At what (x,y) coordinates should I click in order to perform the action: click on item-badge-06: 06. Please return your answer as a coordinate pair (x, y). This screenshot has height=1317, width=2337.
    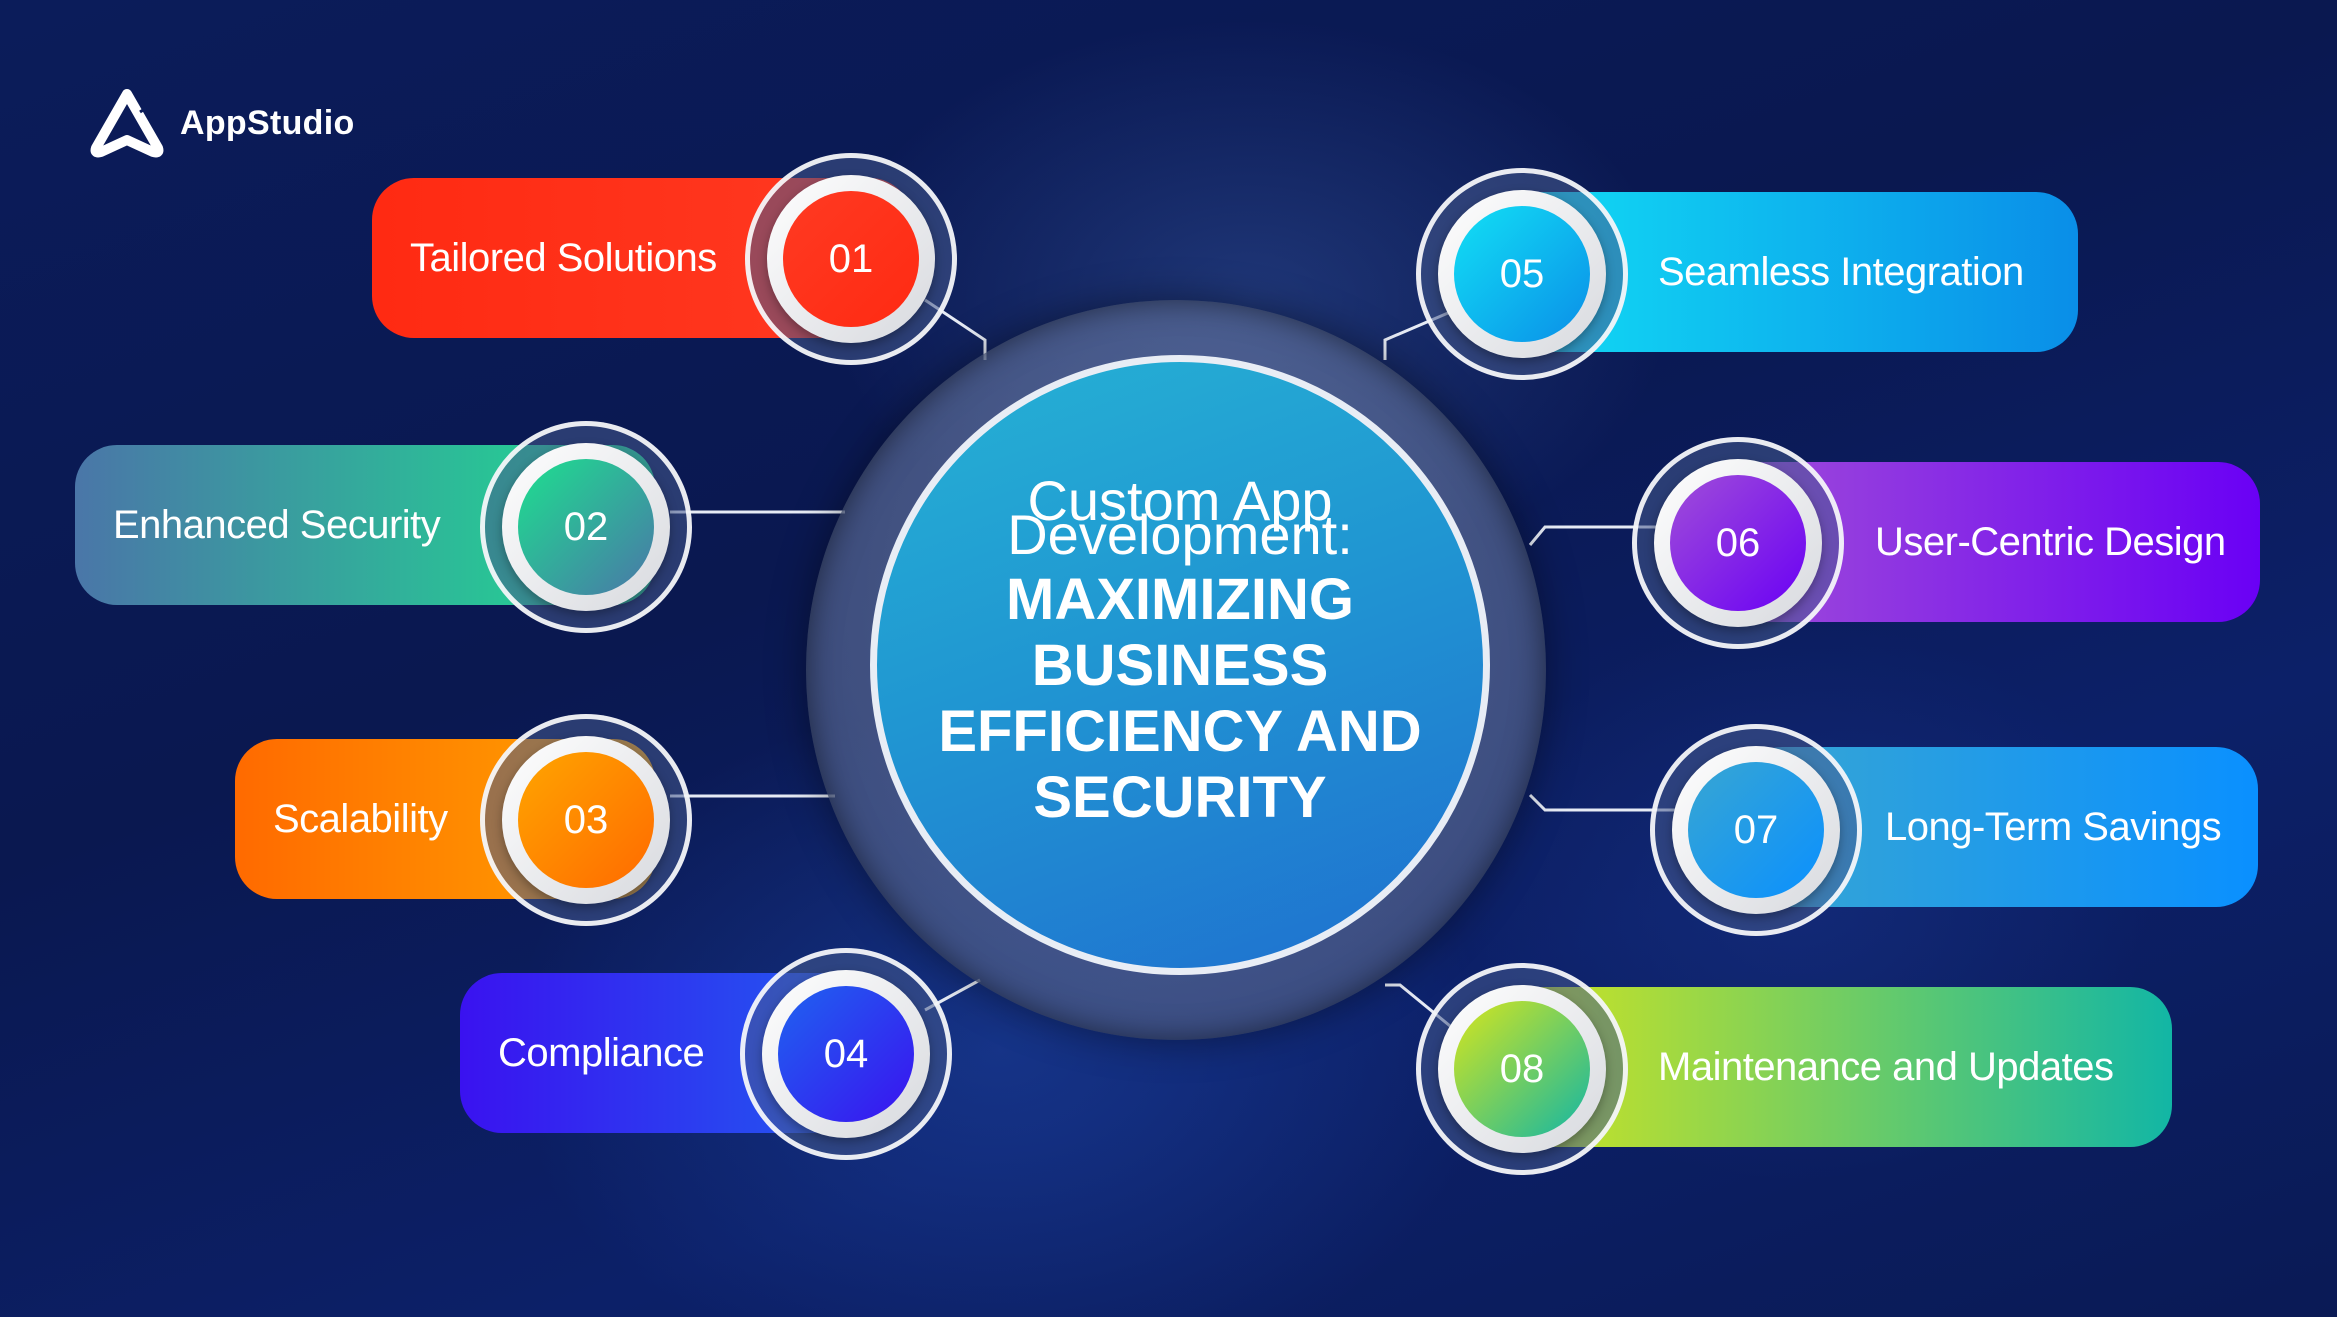
    Looking at the image, I should click on (1738, 543).